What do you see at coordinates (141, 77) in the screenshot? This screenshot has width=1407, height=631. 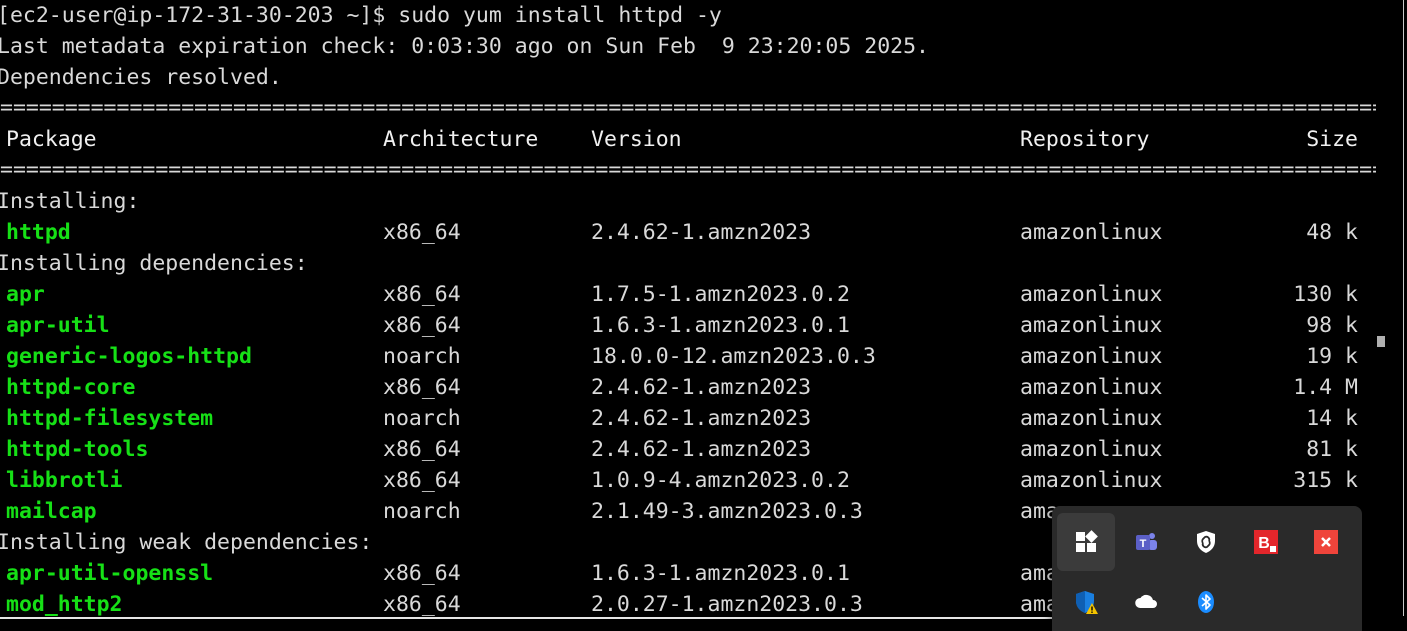 I see `deps-resolved-line: Dependencies resolved.` at bounding box center [141, 77].